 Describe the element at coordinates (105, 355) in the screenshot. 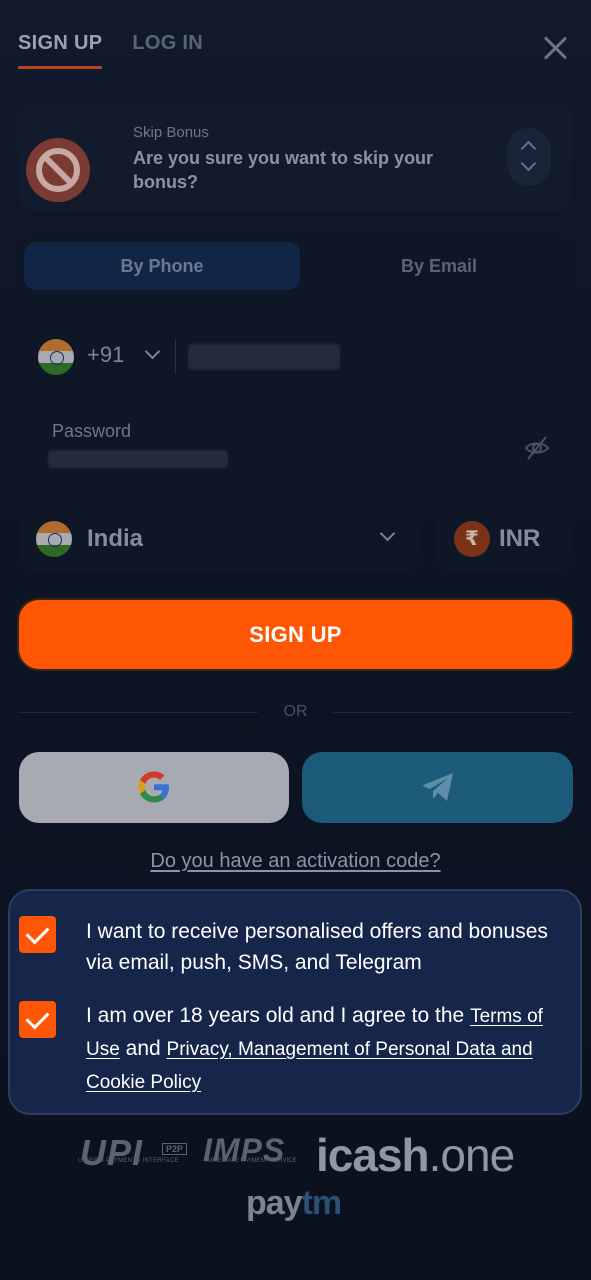

I see `country-code: +91` at that location.